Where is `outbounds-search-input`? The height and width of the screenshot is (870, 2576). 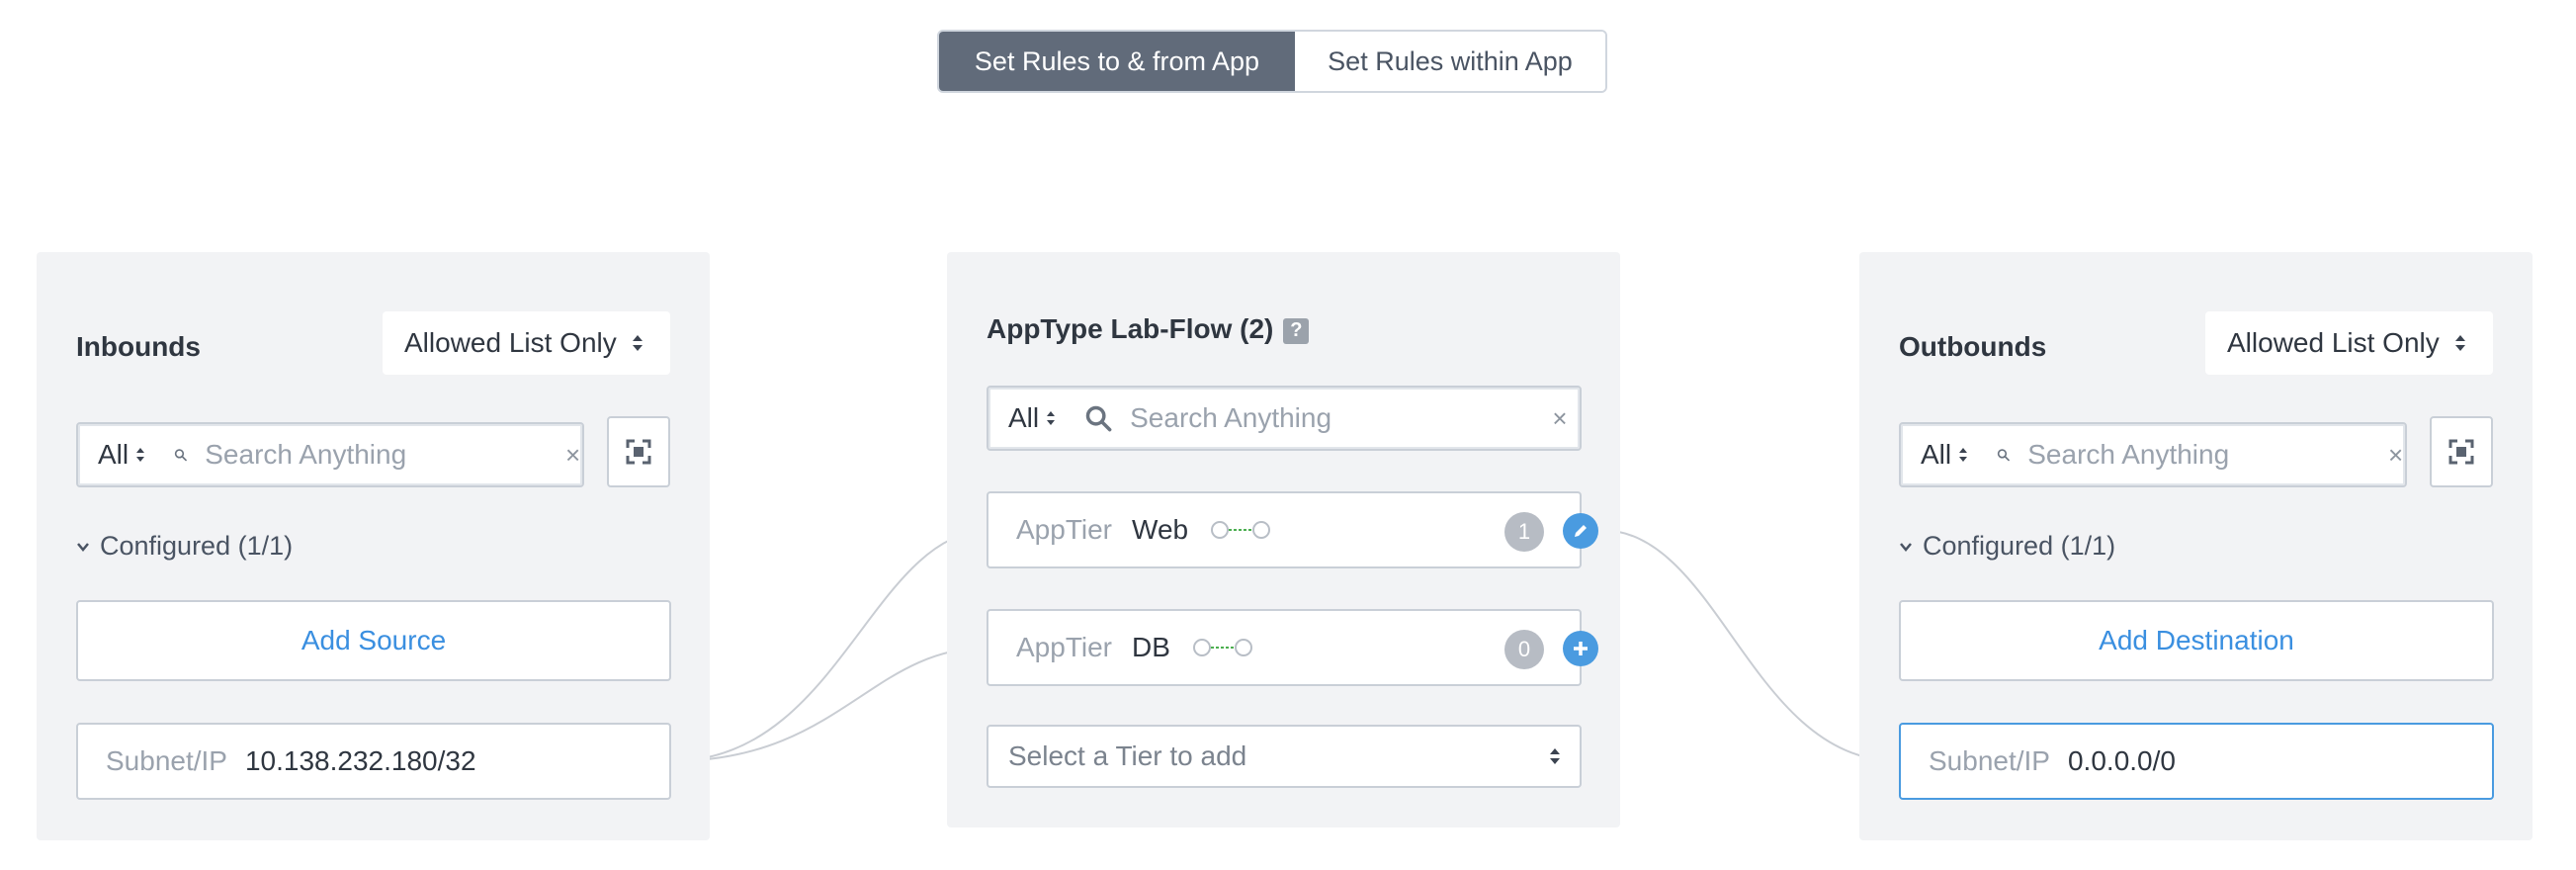
outbounds-search-input is located at coordinates (2206, 455).